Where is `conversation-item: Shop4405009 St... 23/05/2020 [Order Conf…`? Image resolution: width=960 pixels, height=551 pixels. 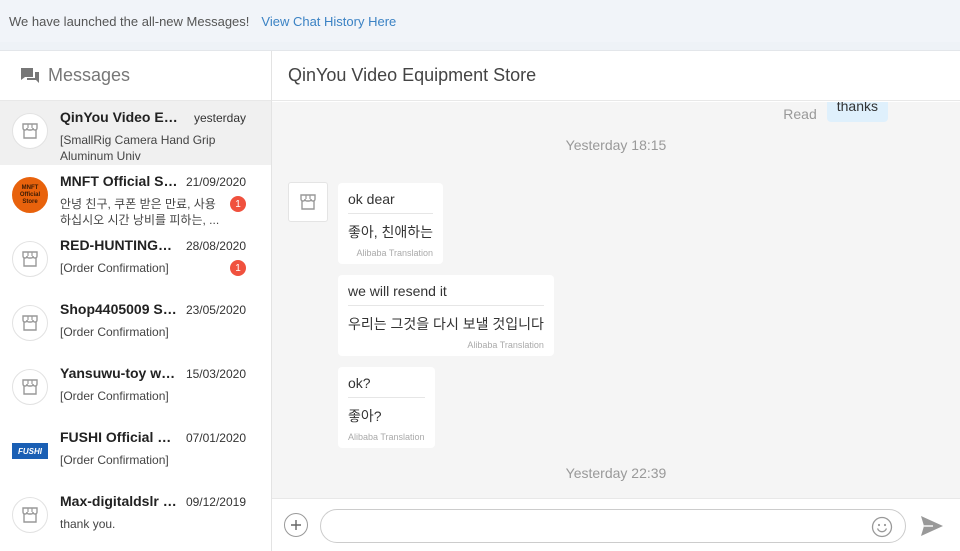 conversation-item: Shop4405009 St... 23/05/2020 [Order Conf… is located at coordinates (135, 325).